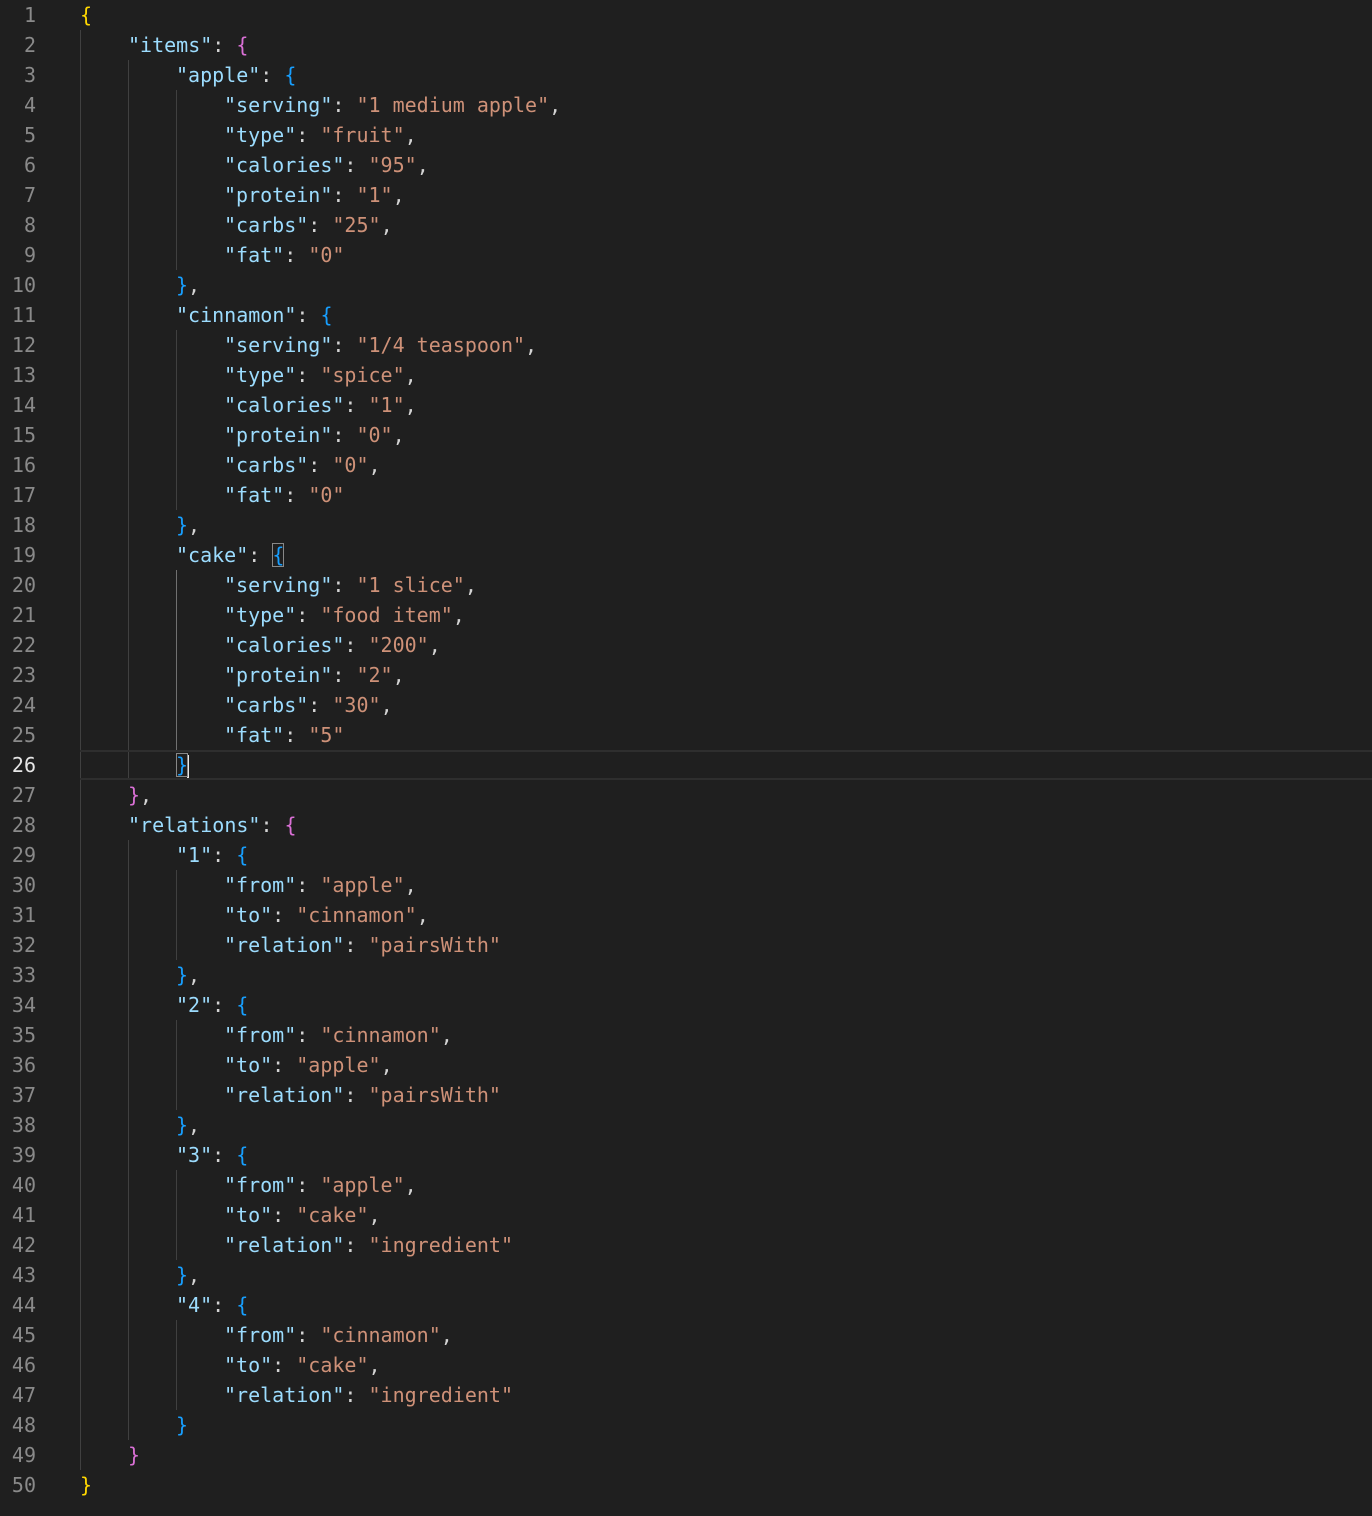  What do you see at coordinates (344, 615) in the screenshot?
I see `line-code: "type": "food item",` at bounding box center [344, 615].